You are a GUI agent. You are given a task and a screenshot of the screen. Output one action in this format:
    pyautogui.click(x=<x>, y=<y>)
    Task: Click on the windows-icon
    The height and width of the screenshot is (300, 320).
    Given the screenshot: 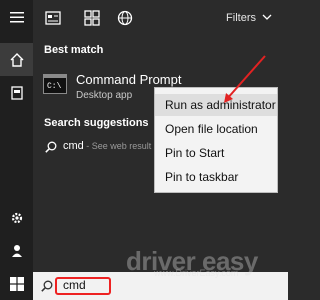 What is the action you would take?
    pyautogui.click(x=16, y=283)
    